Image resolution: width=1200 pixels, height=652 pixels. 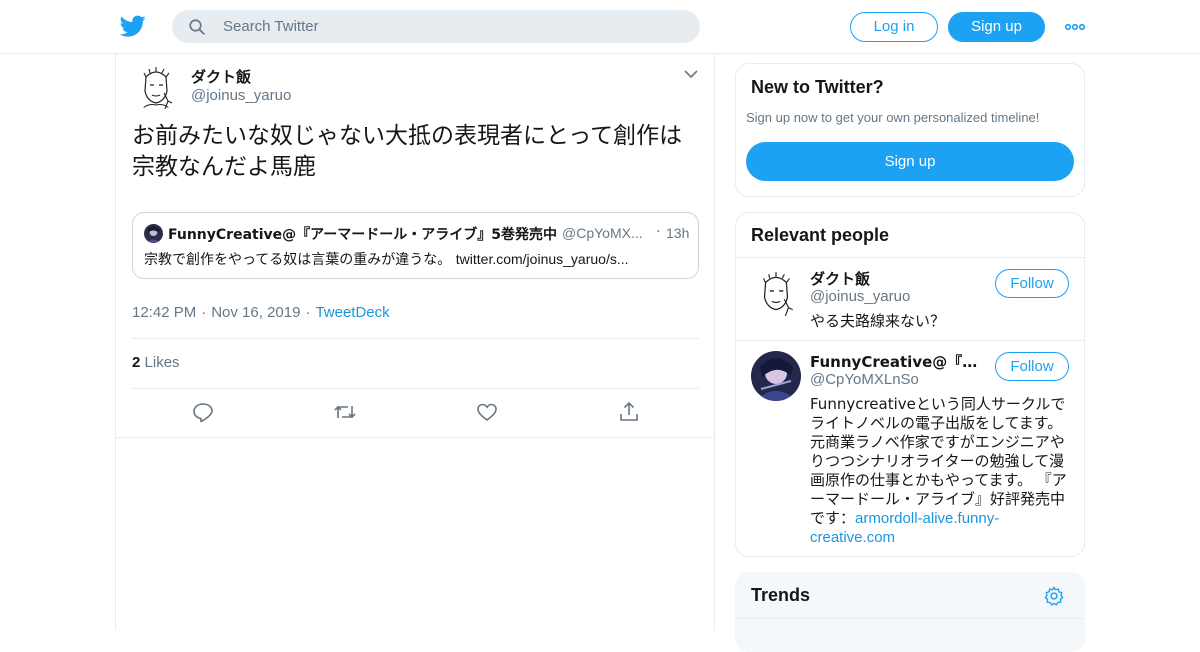 I want to click on top-bar: Search Twitter Log in Sign up, so click(x=600, y=27).